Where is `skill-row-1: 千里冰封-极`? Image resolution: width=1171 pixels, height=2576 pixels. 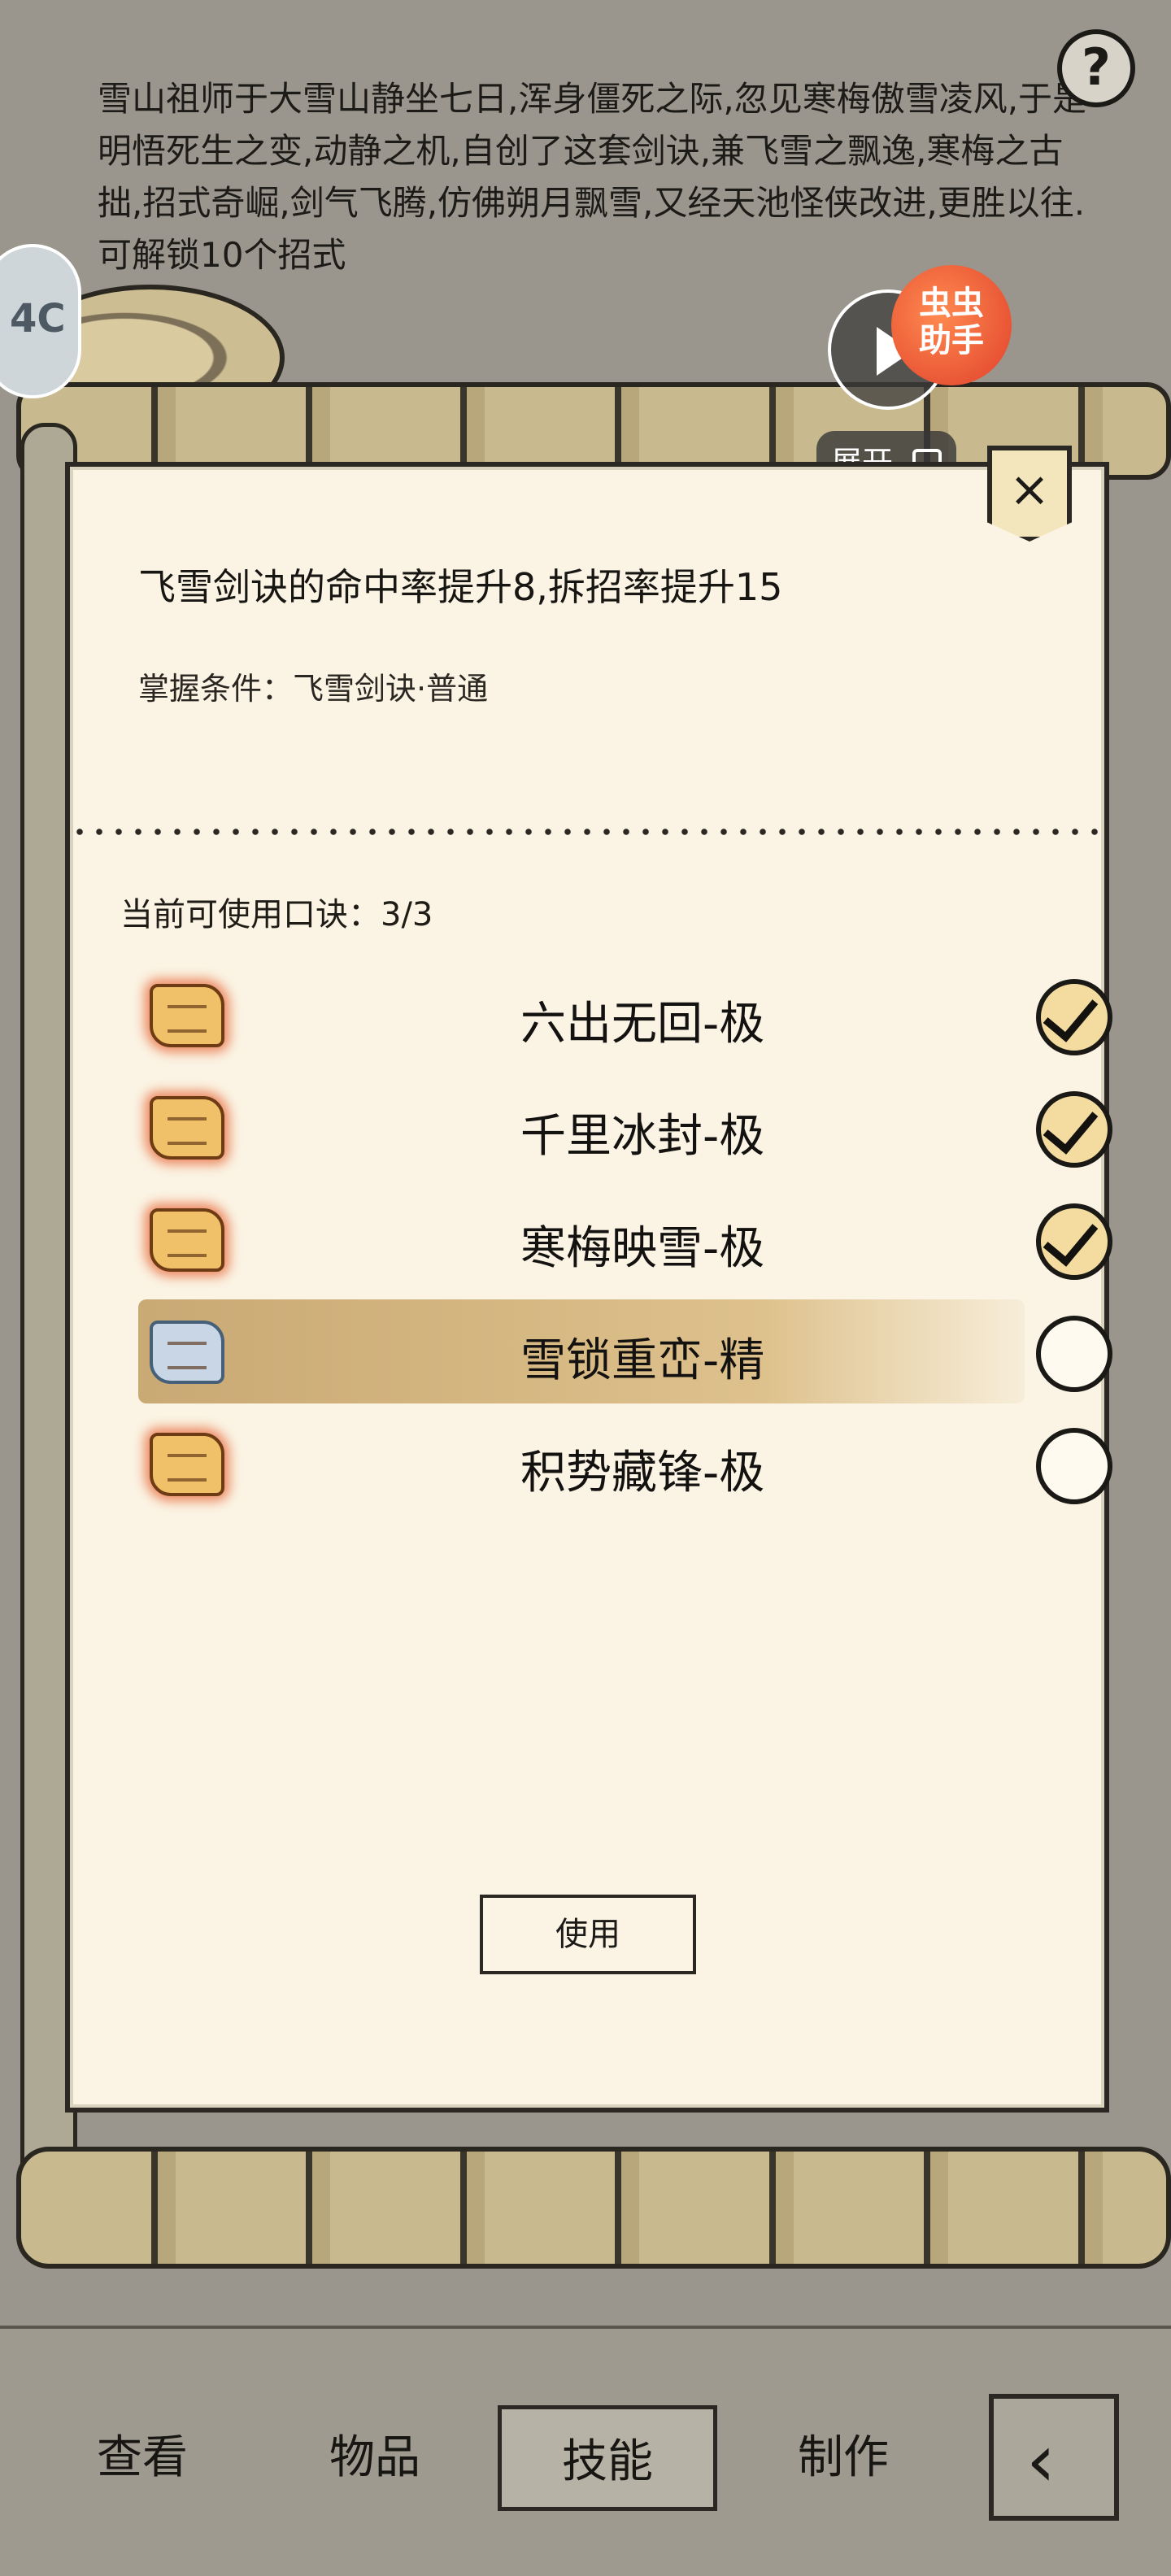
skill-row-1: 千里冰封-极 is located at coordinates (625, 1127).